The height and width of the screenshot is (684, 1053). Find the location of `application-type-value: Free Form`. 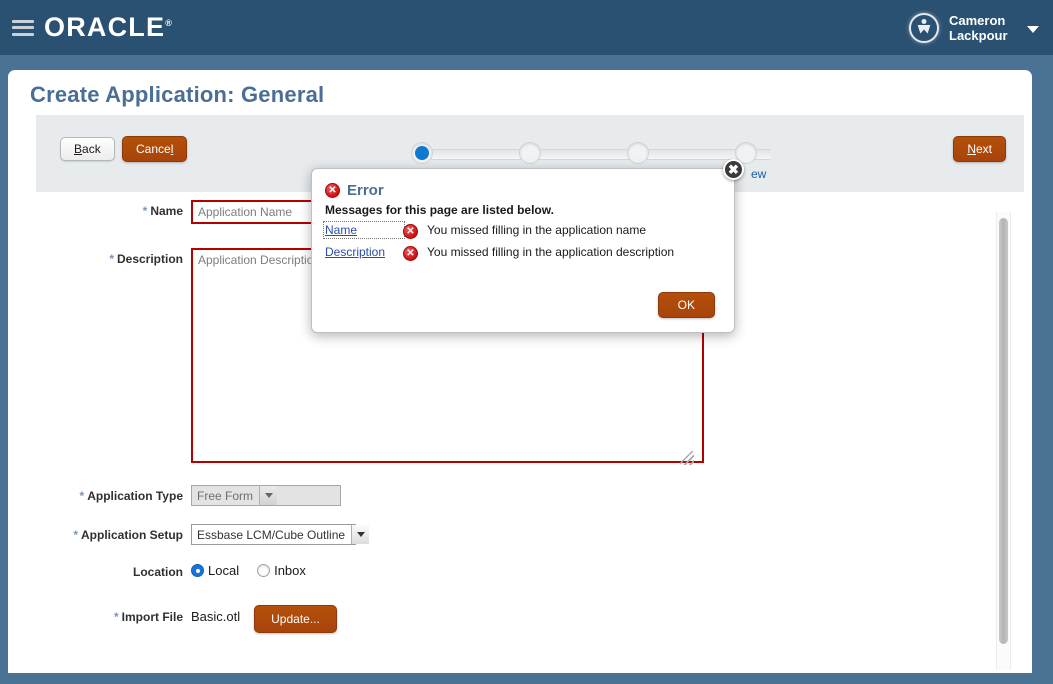

application-type-value: Free Form is located at coordinates (225, 496).